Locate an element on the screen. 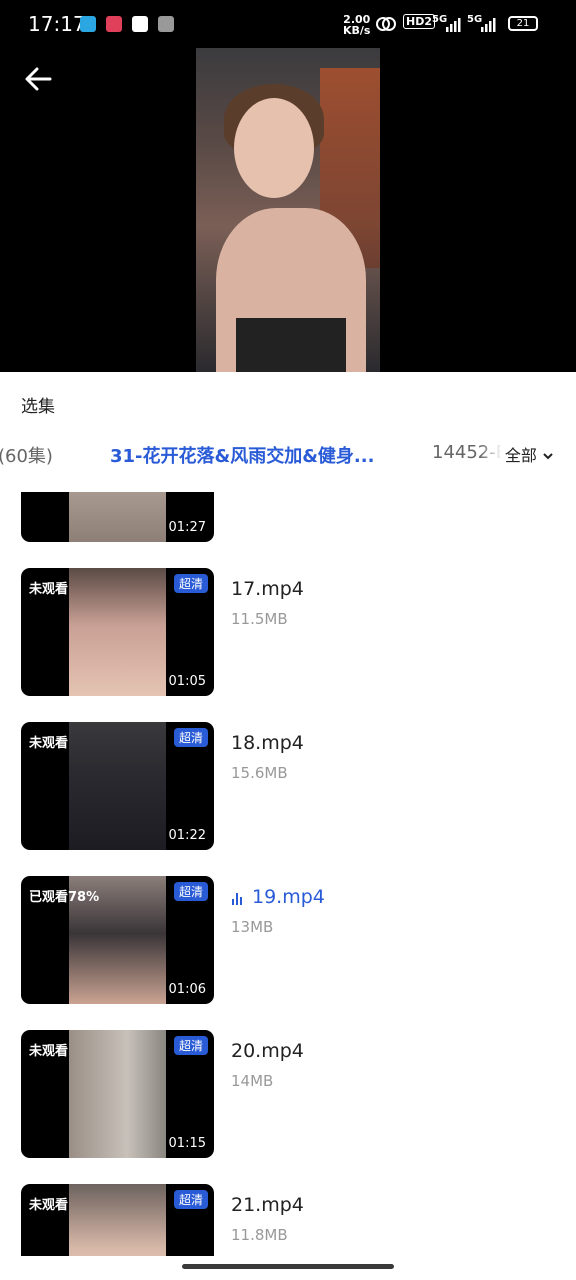 This screenshot has width=576, height=1280. telegram-icon is located at coordinates (88, 24).